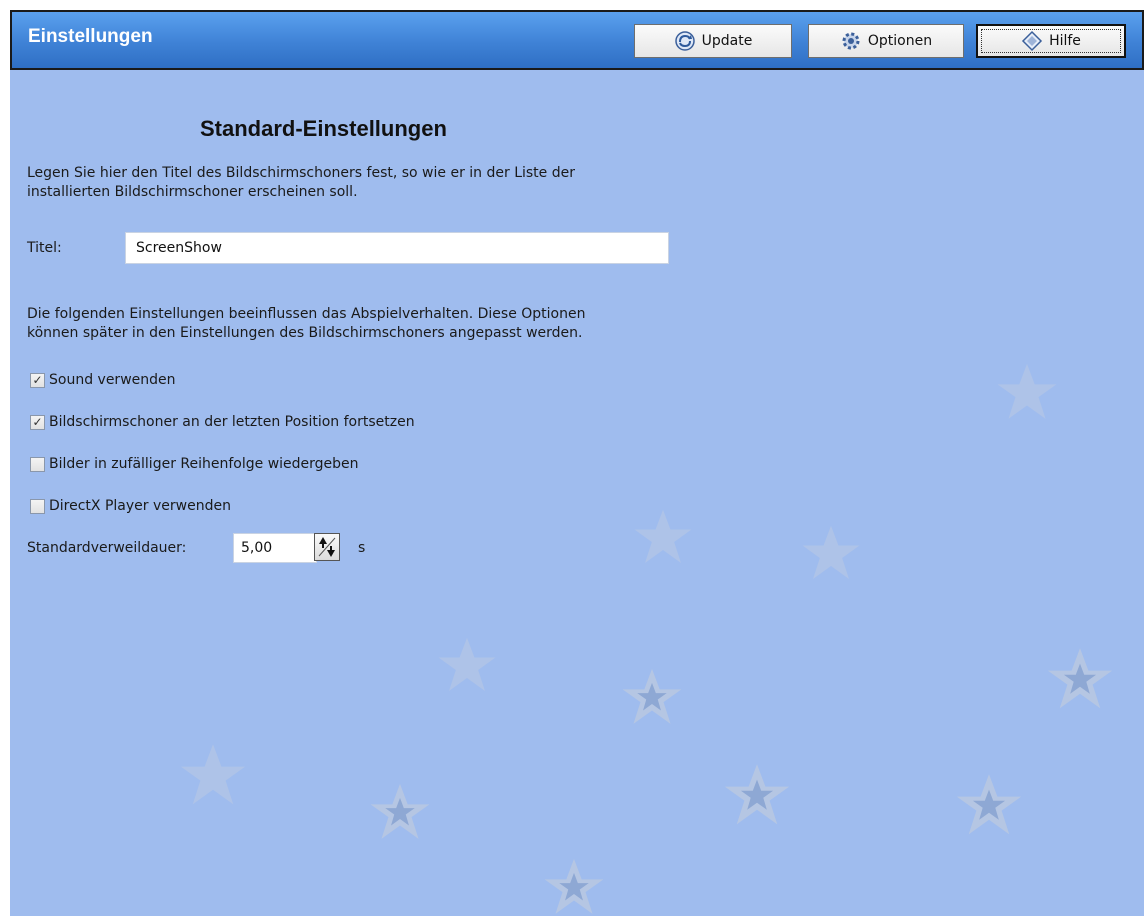 The image size is (1144, 916). What do you see at coordinates (112, 380) in the screenshot?
I see `sound-option-label: Sound verwenden` at bounding box center [112, 380].